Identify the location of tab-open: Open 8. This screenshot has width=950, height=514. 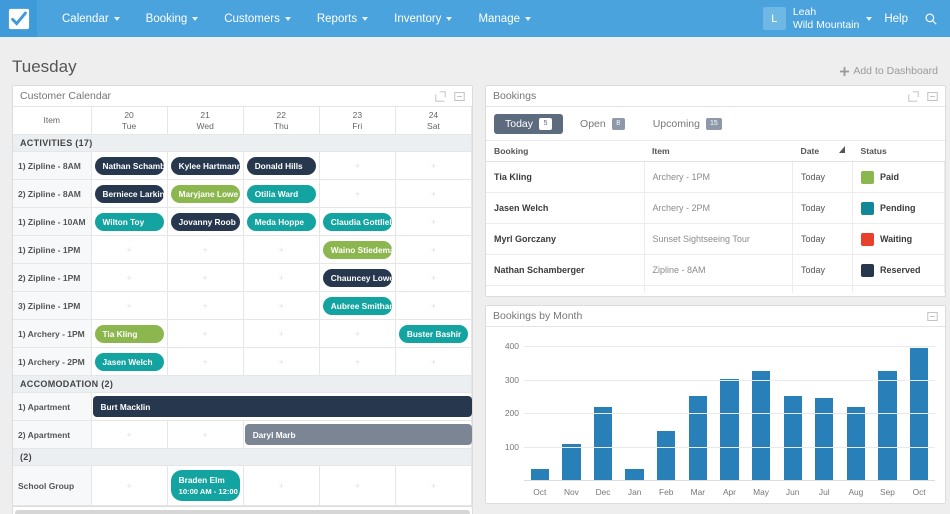
(602, 124).